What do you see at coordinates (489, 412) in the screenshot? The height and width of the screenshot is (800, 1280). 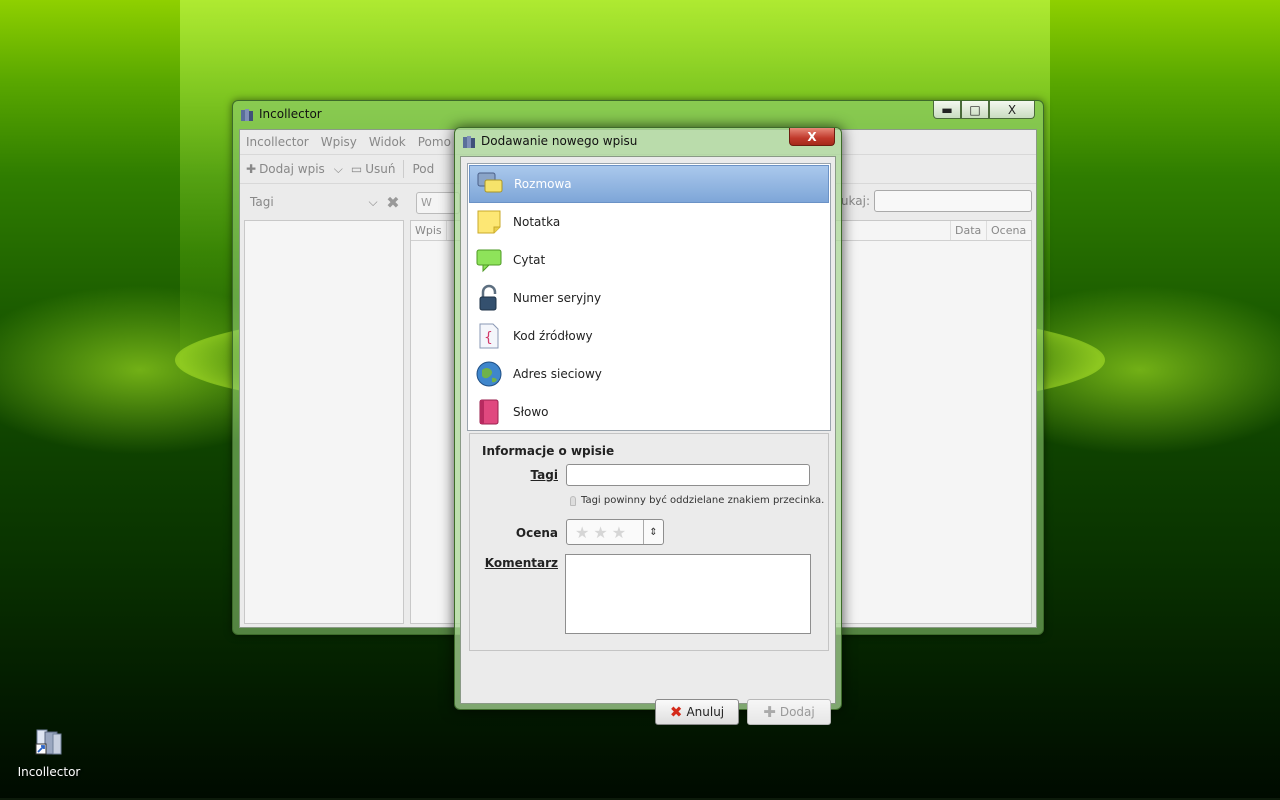 I see `book-icon` at bounding box center [489, 412].